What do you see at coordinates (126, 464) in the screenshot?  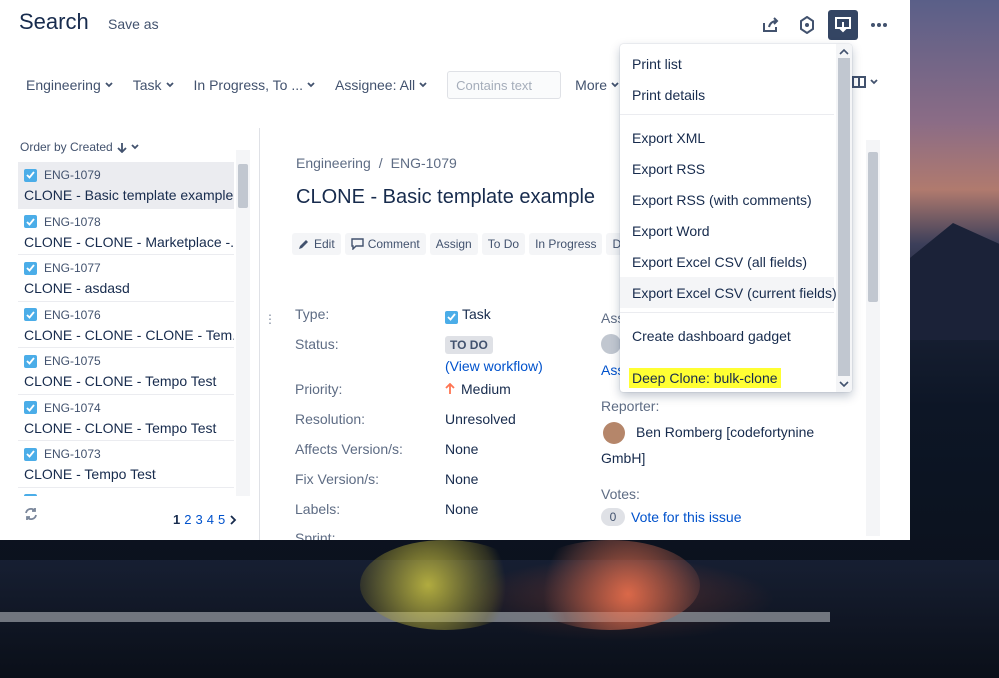 I see `list-item: ENG-1073 CLONE - Tempo Test` at bounding box center [126, 464].